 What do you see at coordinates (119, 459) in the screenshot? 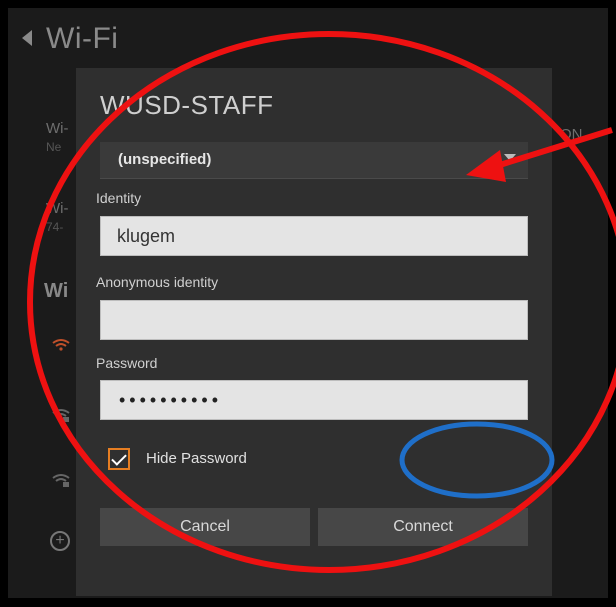
I see `hide-password-checkbox` at bounding box center [119, 459].